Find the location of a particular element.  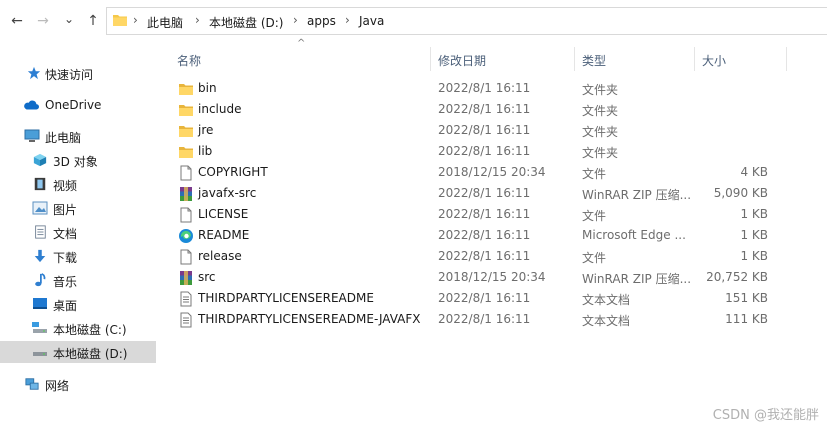

file-row-license: LICENSE 2022/8/1 16:11 文件 1 KB is located at coordinates (490, 214).